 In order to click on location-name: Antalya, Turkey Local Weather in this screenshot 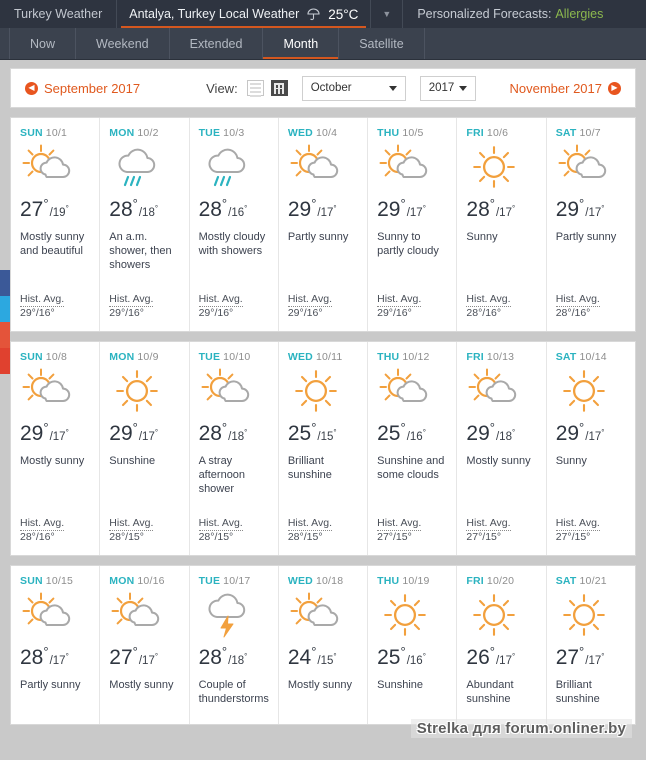, I will do `click(214, 14)`.